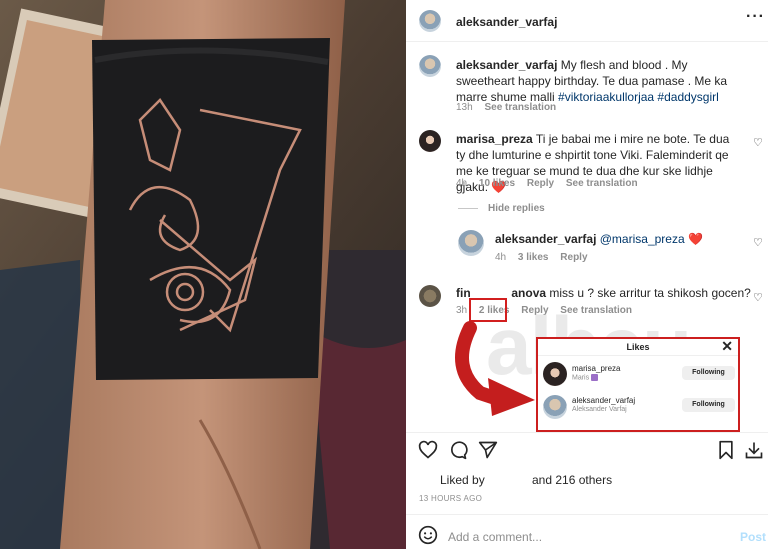  I want to click on red-arrow, so click(495, 368).